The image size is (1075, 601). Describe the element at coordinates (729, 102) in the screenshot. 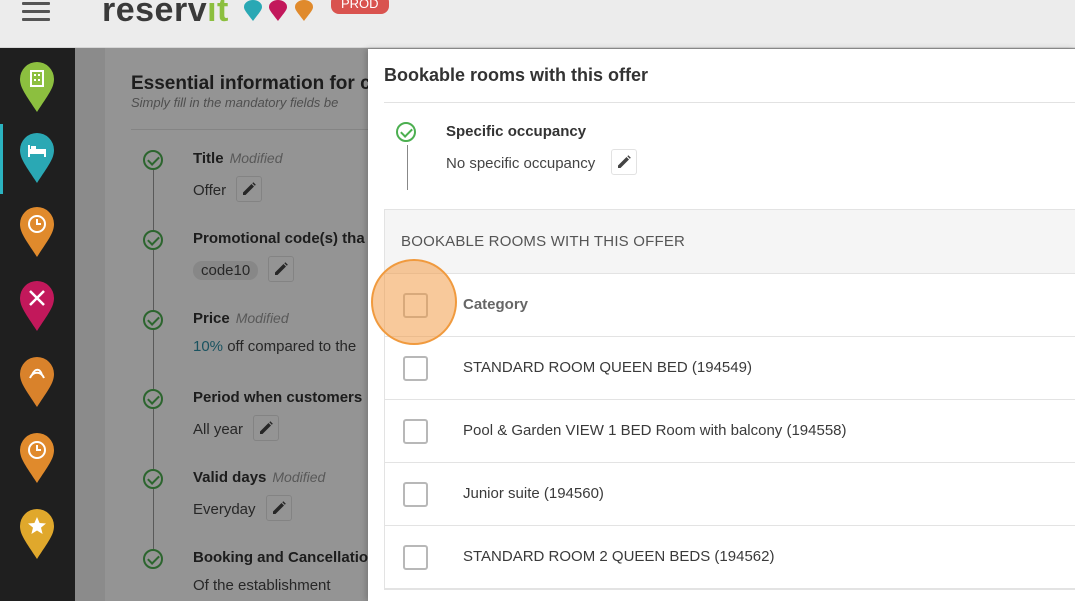

I see `divider` at that location.